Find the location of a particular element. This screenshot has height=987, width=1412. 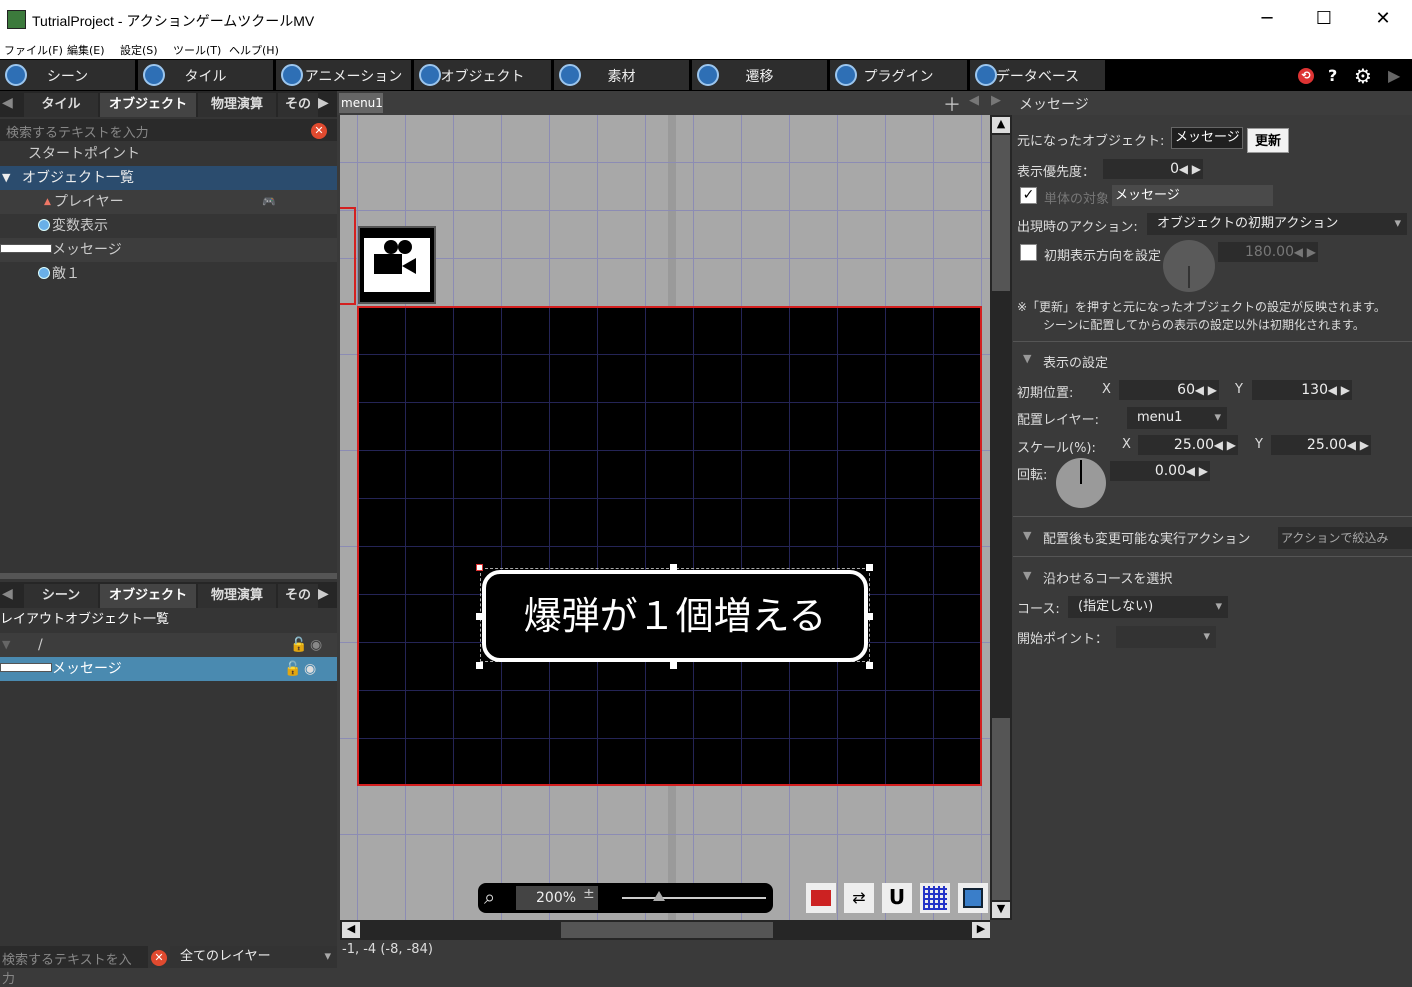

menu-file: ファイル(F) is located at coordinates (33, 50).